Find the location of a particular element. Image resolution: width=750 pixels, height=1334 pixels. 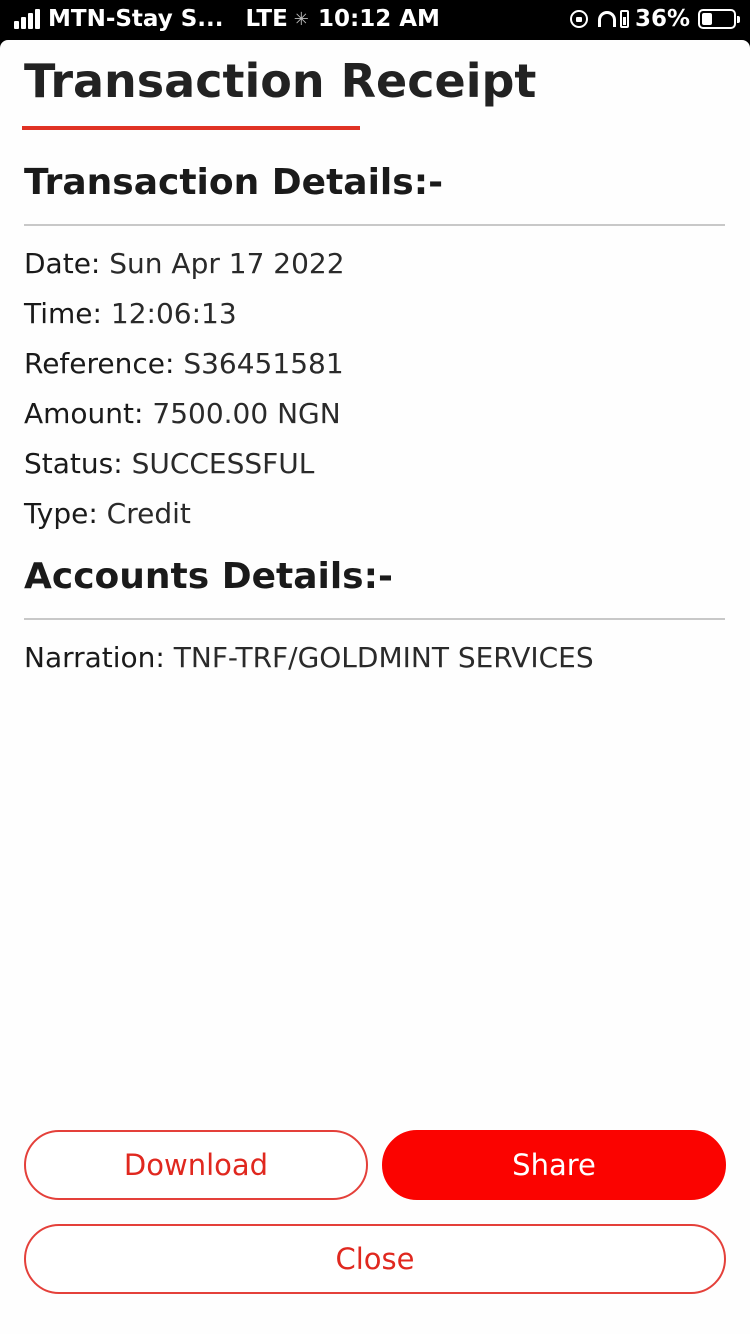

detail-value: 12:06:13 is located at coordinates (173, 313).